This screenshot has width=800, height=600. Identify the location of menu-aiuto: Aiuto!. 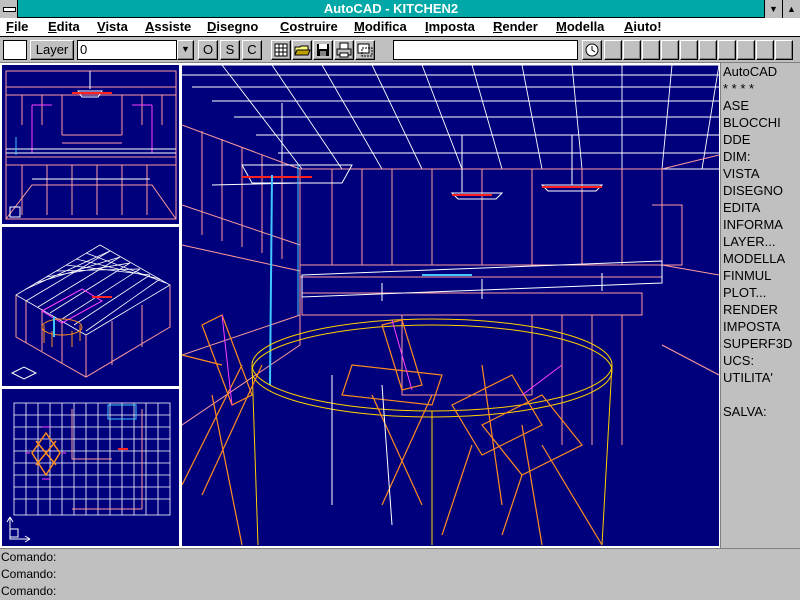
(643, 26).